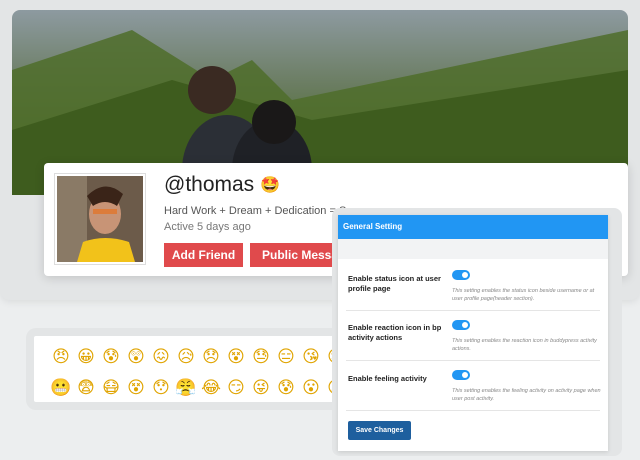  What do you see at coordinates (86, 388) in the screenshot?
I see `emoji-icon: 😨` at bounding box center [86, 388].